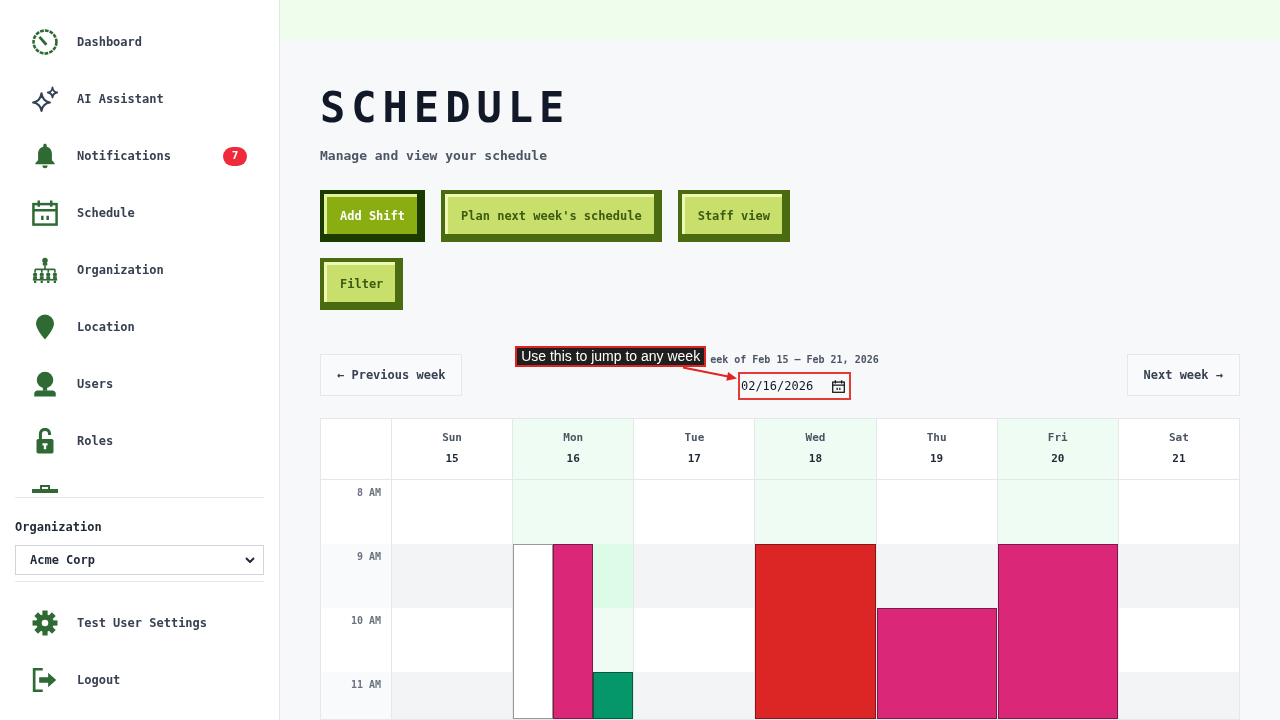  I want to click on time-label: 8 AM, so click(368, 493).